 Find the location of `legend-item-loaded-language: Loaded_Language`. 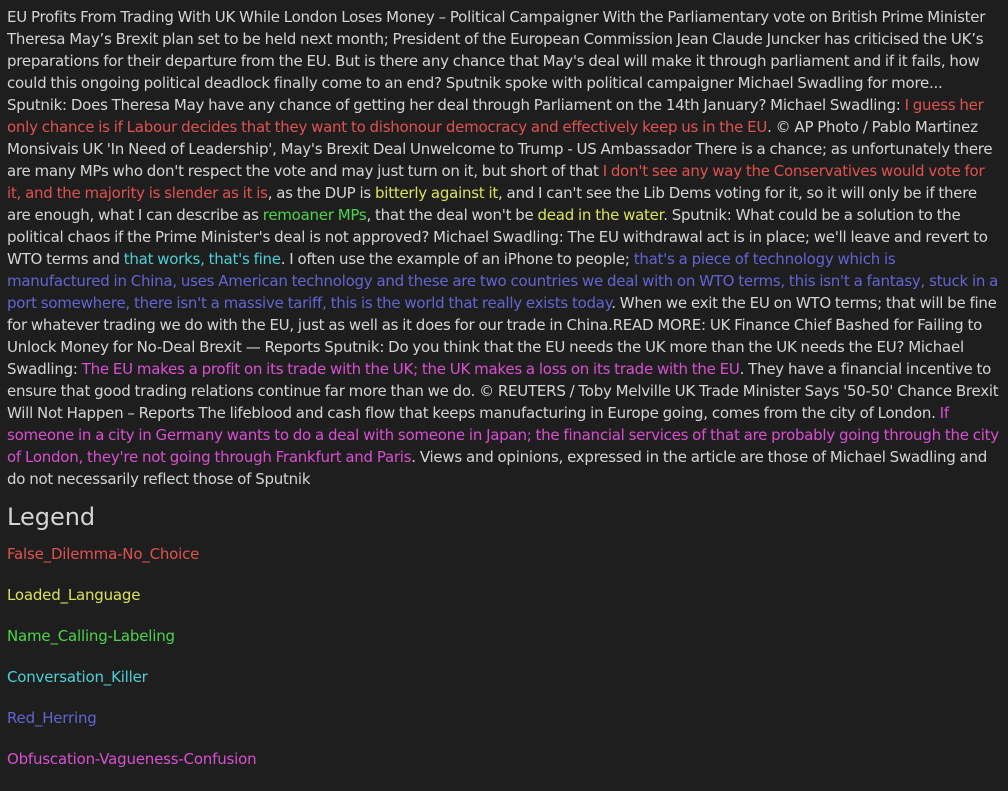

legend-item-loaded-language: Loaded_Language is located at coordinates (74, 595).